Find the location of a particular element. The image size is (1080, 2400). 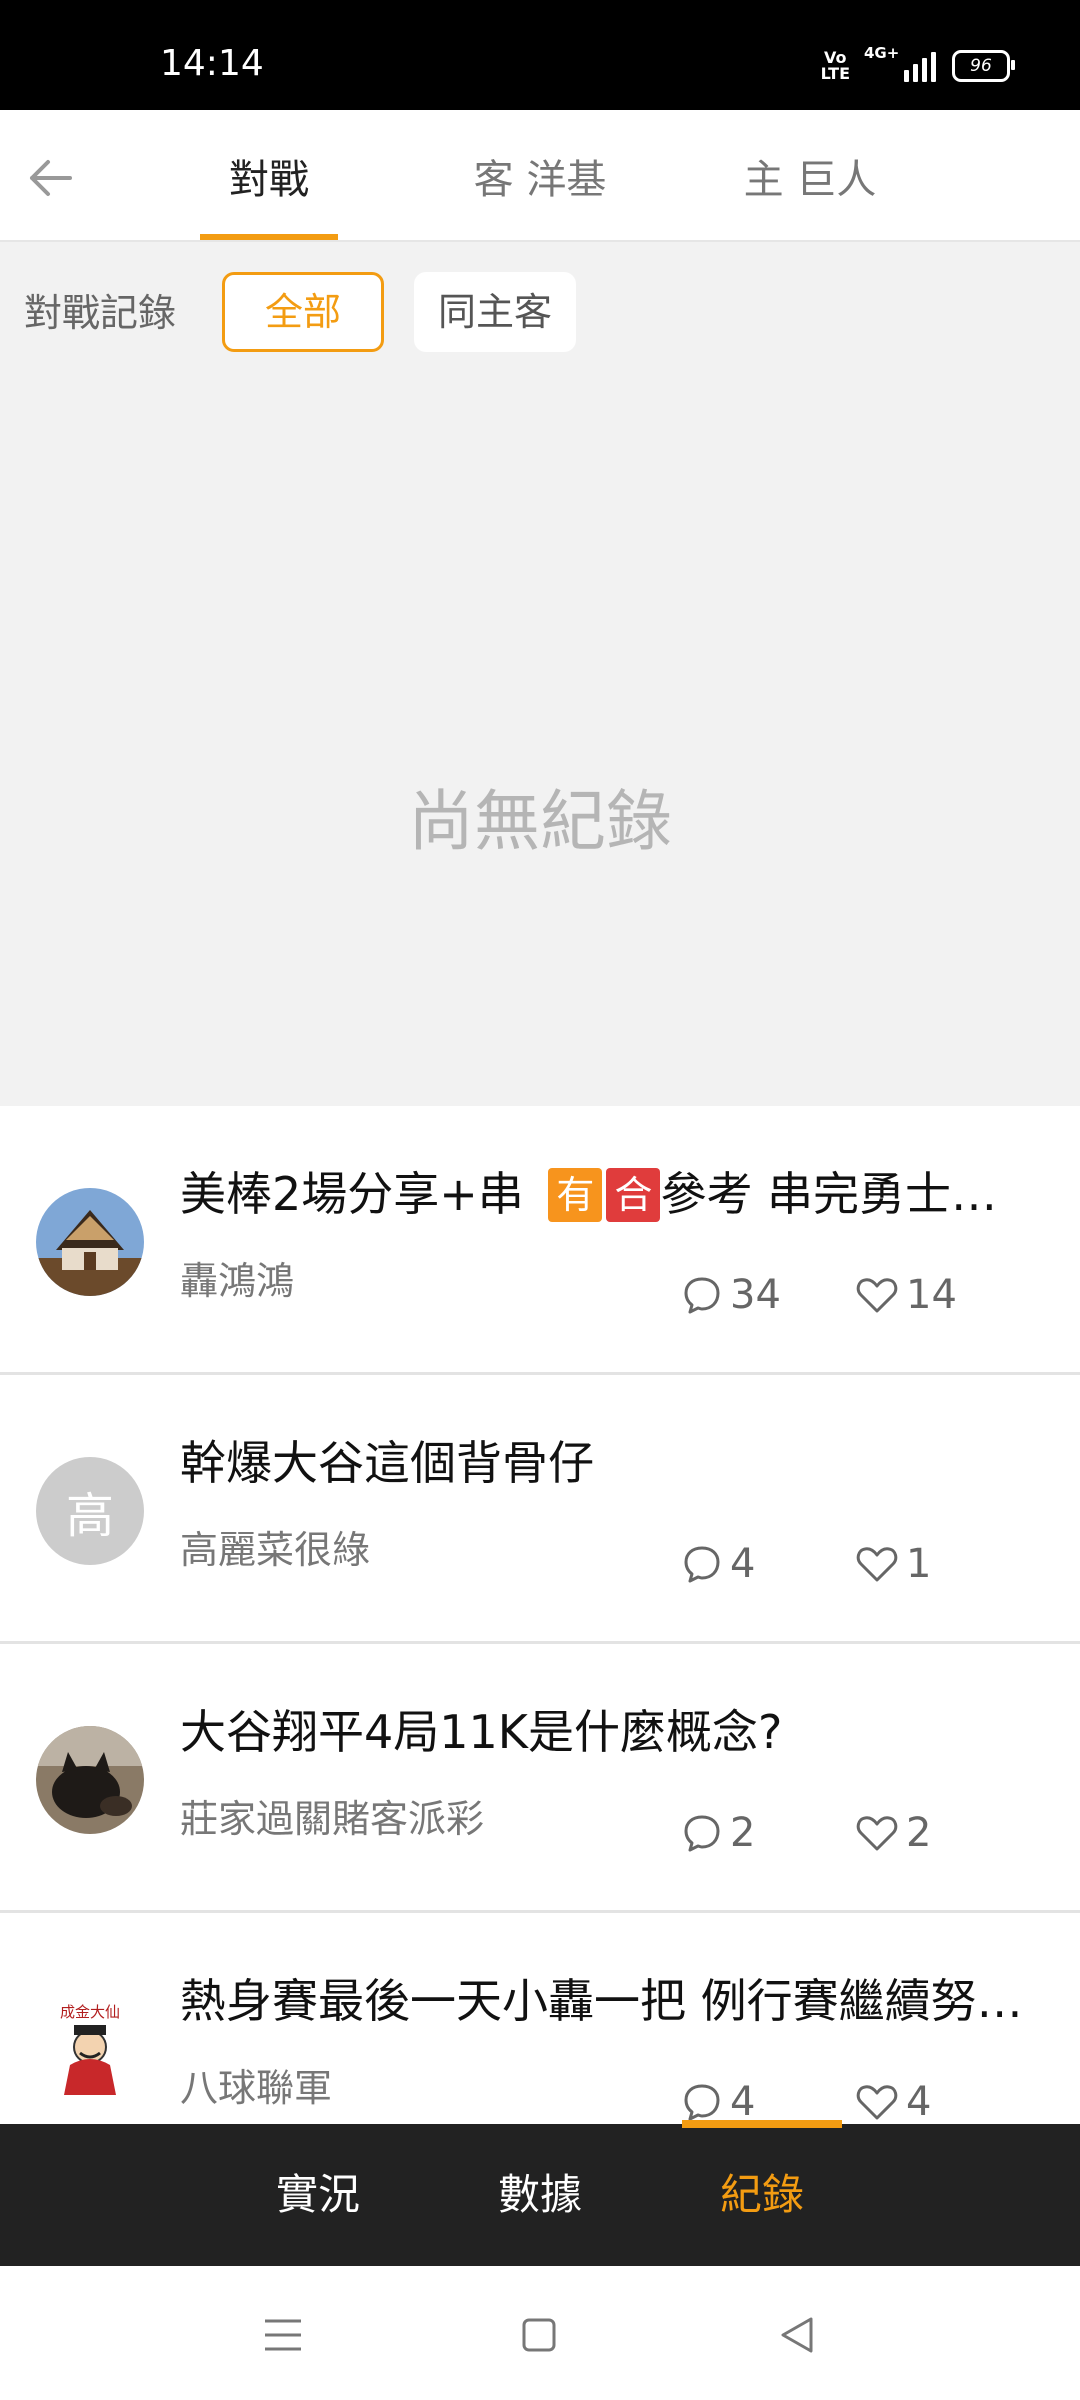

comment-count: 4 is located at coordinates (718, 1564).